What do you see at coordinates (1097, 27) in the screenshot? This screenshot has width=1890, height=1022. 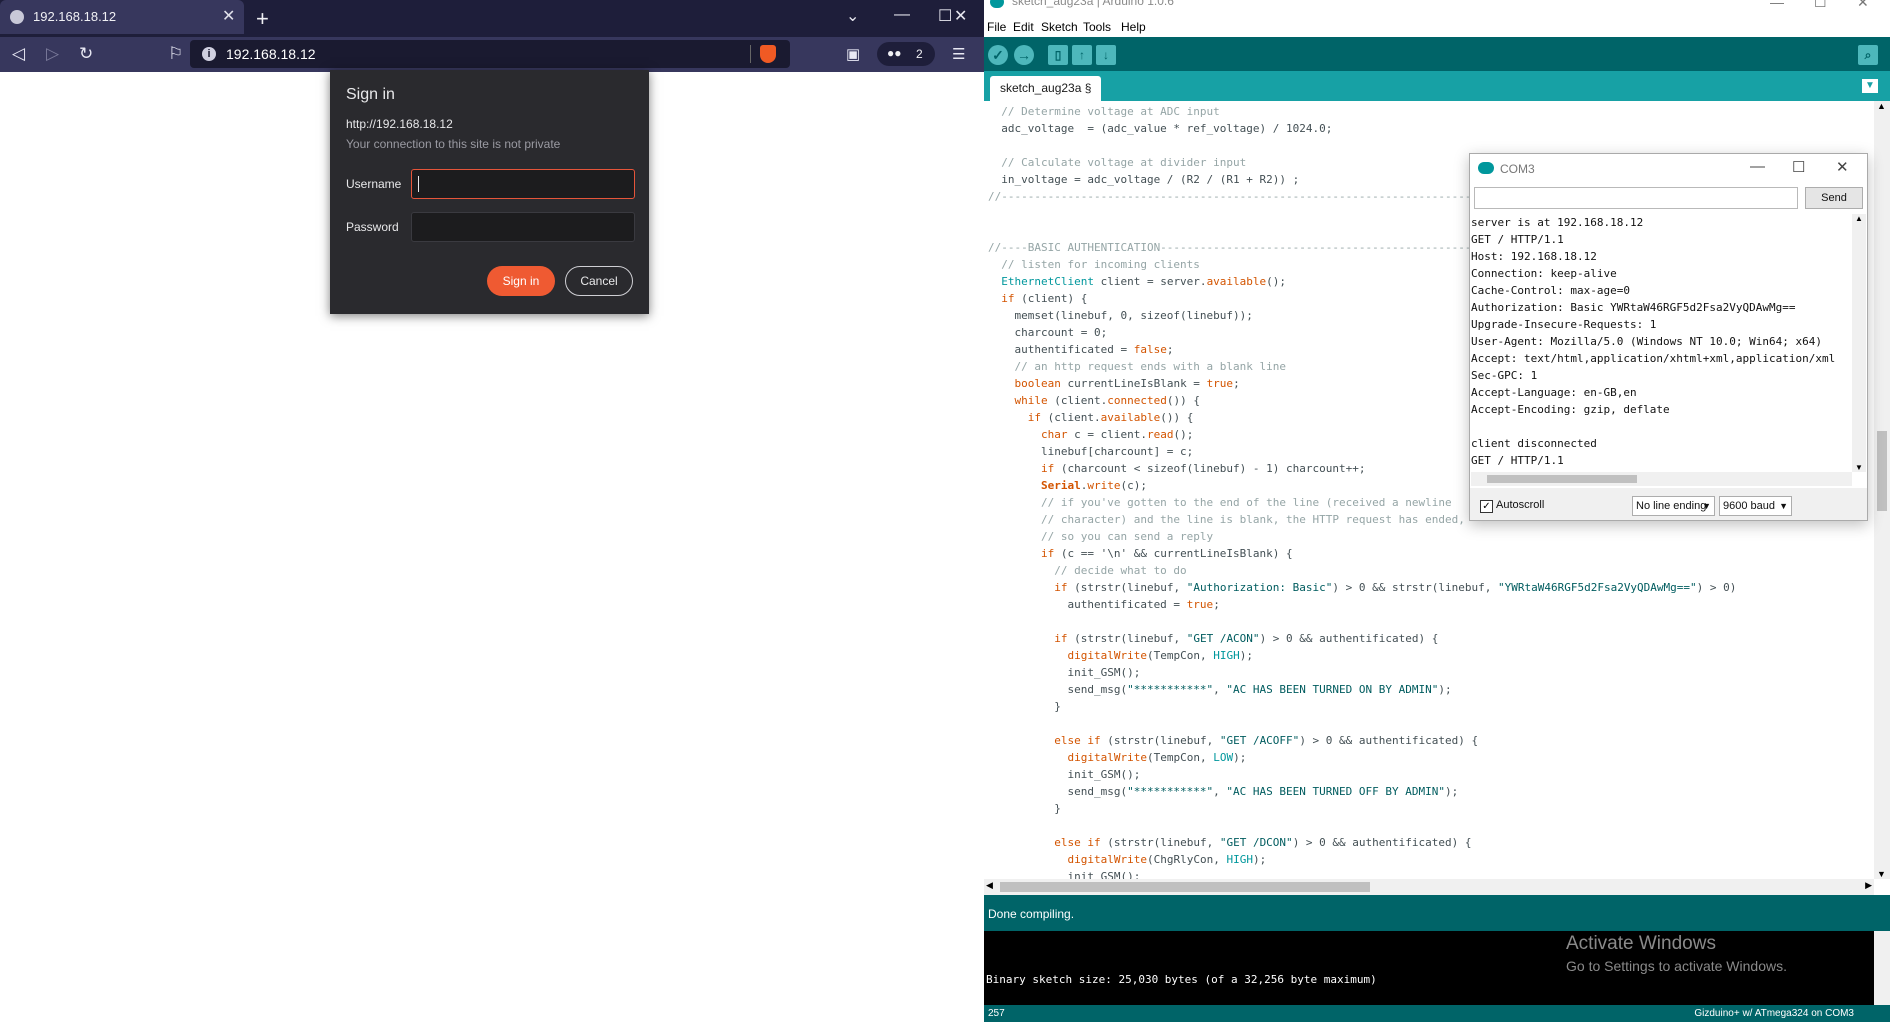 I see `menu-tools: Tools` at bounding box center [1097, 27].